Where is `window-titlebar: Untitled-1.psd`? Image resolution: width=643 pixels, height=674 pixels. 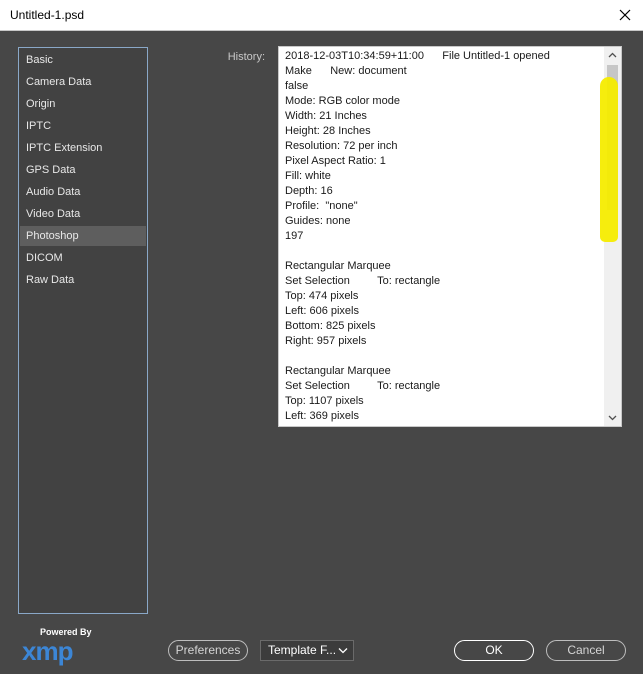 window-titlebar: Untitled-1.psd is located at coordinates (321, 15).